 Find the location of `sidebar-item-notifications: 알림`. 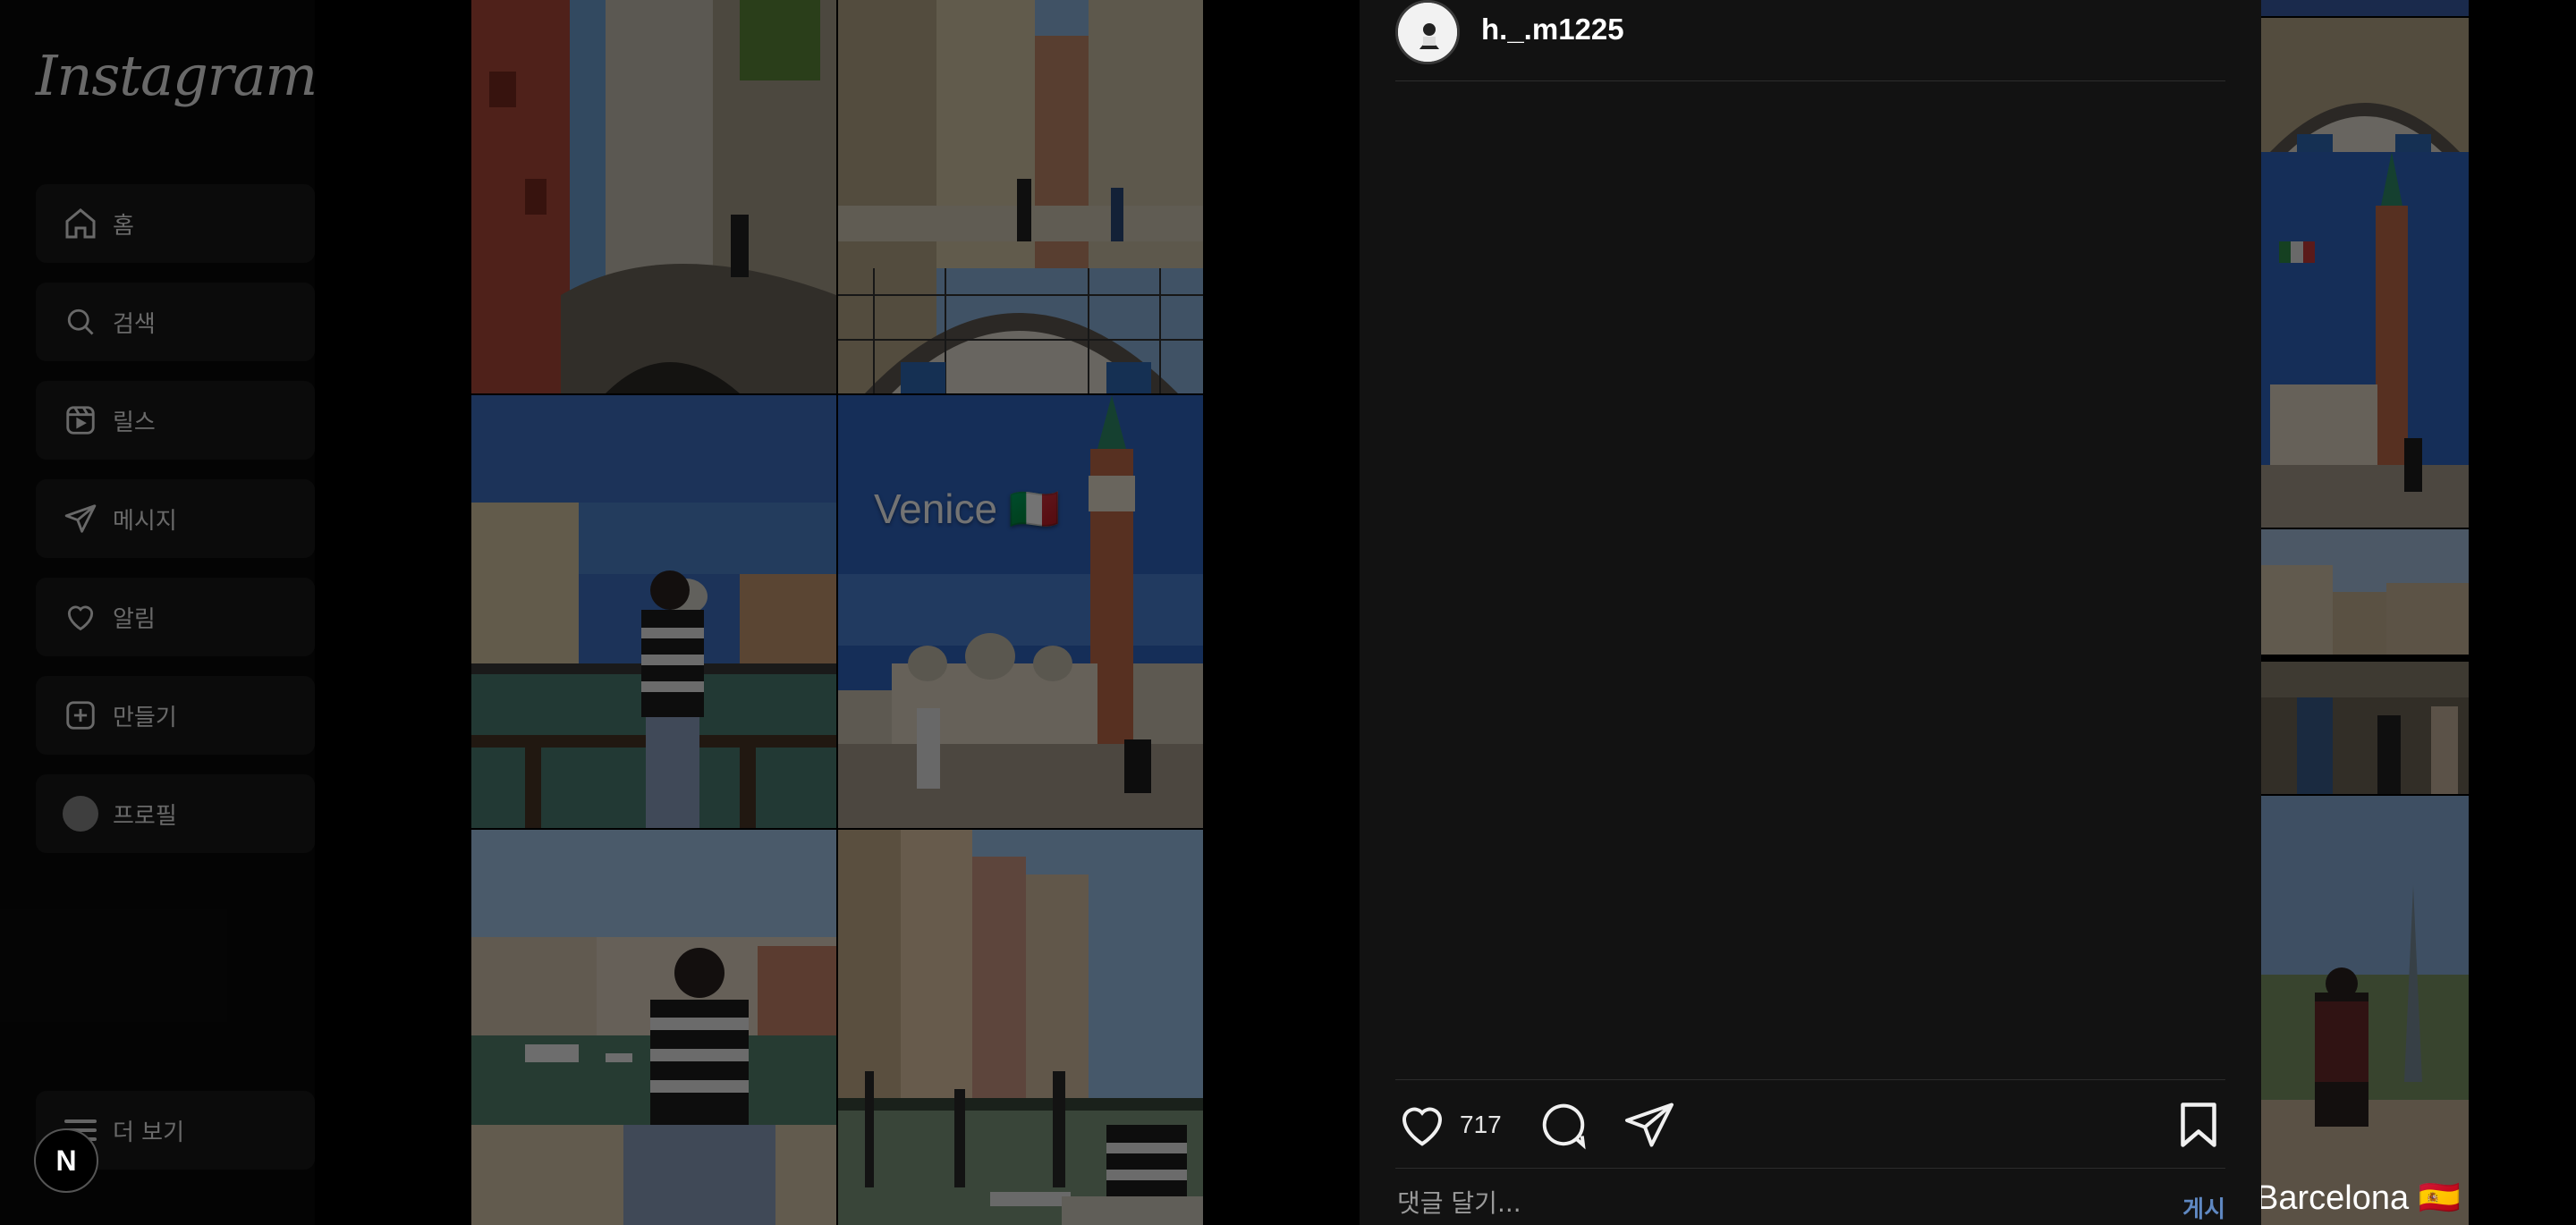

sidebar-item-notifications: 알림 is located at coordinates (175, 617).